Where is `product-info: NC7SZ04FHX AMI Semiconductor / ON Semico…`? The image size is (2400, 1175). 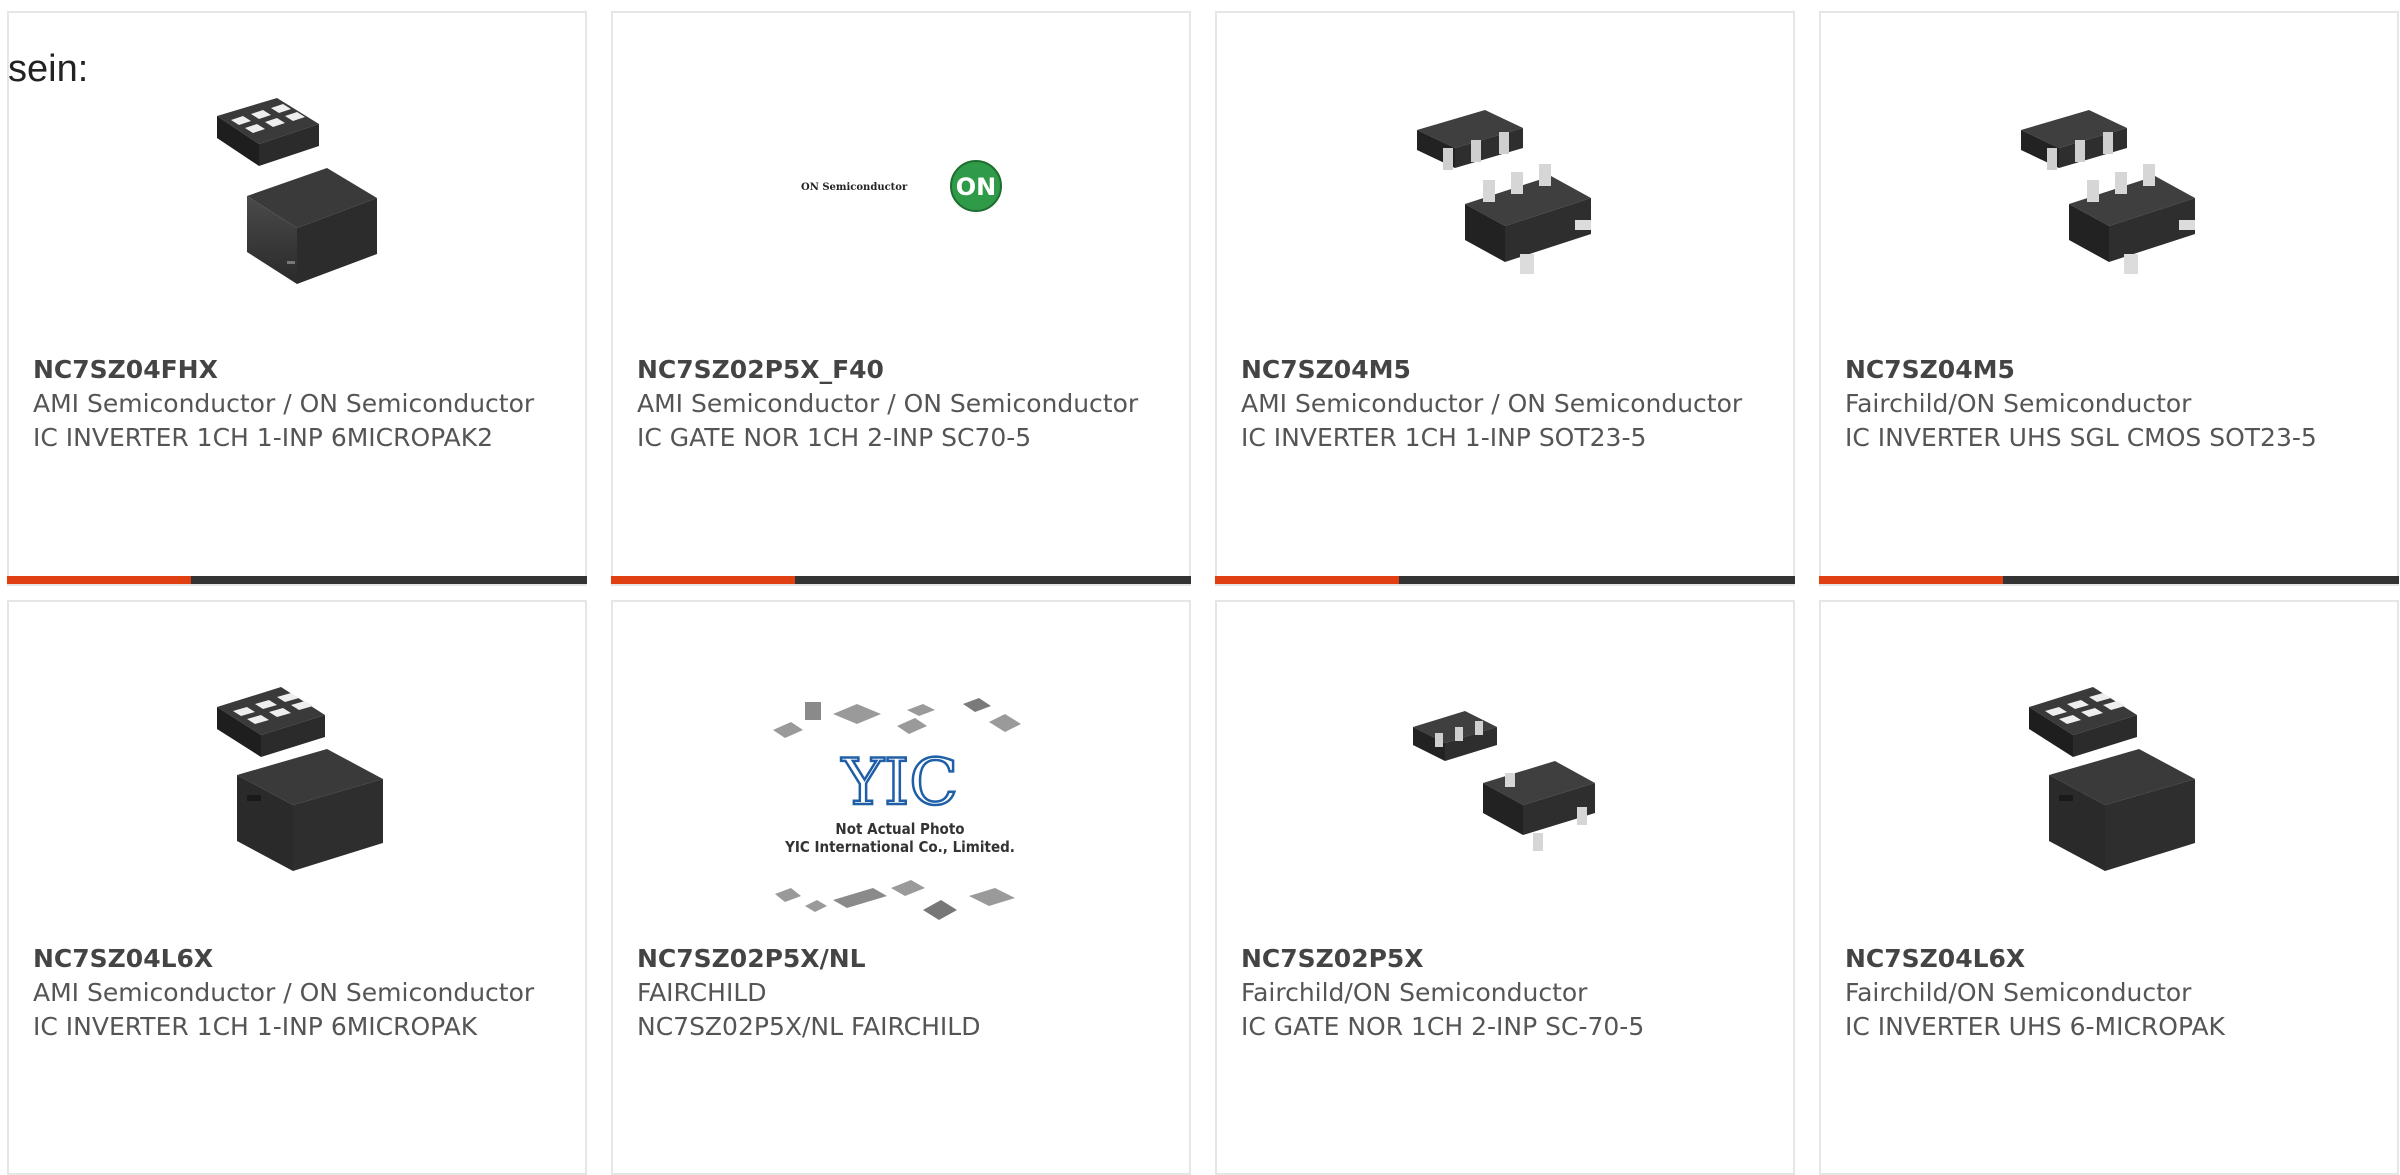
product-info: NC7SZ04FHX AMI Semiconductor / ON Semico… is located at coordinates (299, 404).